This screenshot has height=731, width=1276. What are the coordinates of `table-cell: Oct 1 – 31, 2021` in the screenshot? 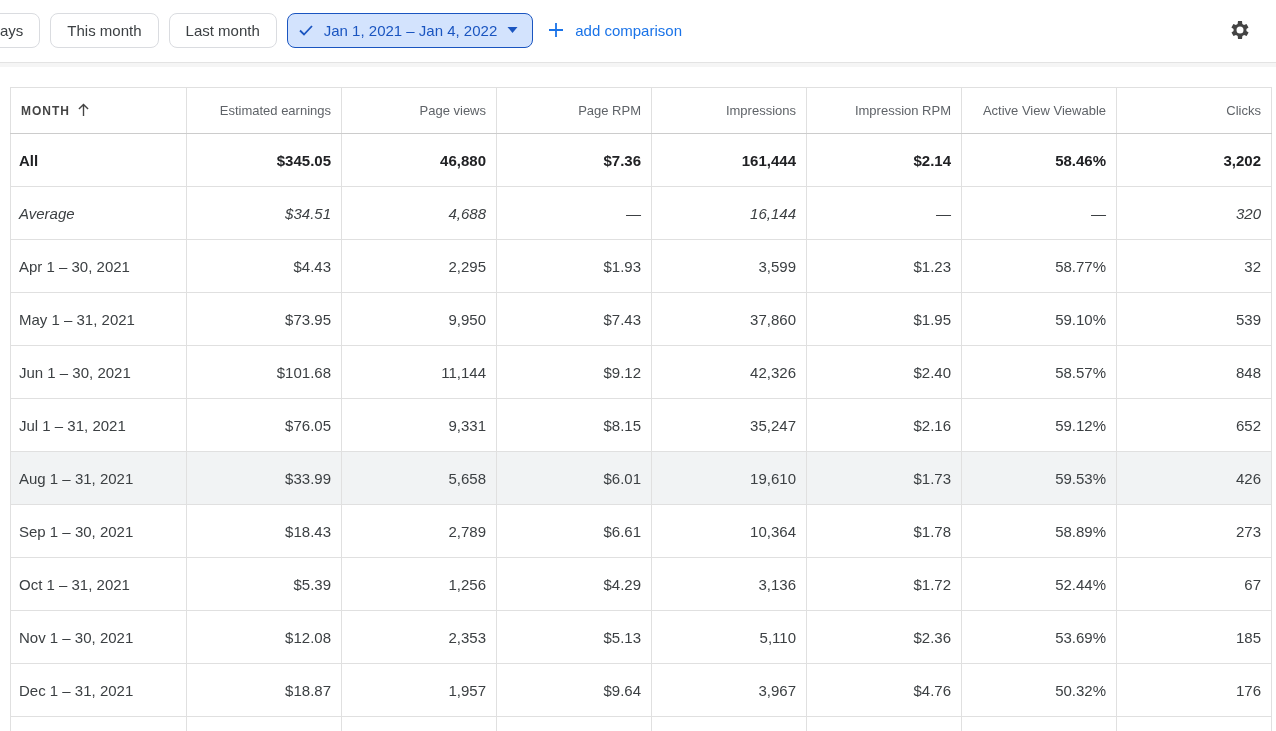 It's located at (98, 584).